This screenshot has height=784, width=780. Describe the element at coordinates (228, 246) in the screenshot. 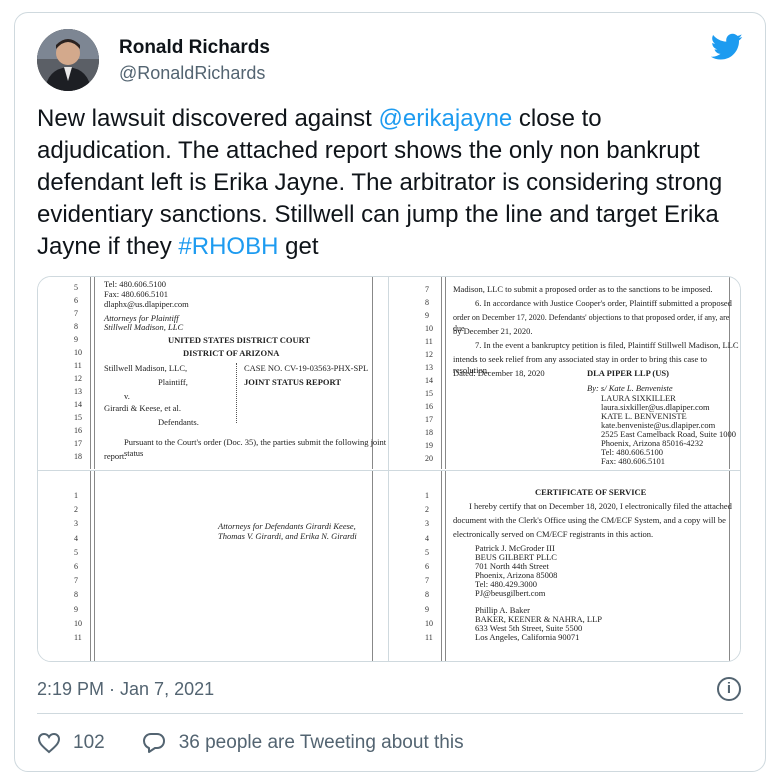

I see `hashtag-link: #RHOBH` at that location.